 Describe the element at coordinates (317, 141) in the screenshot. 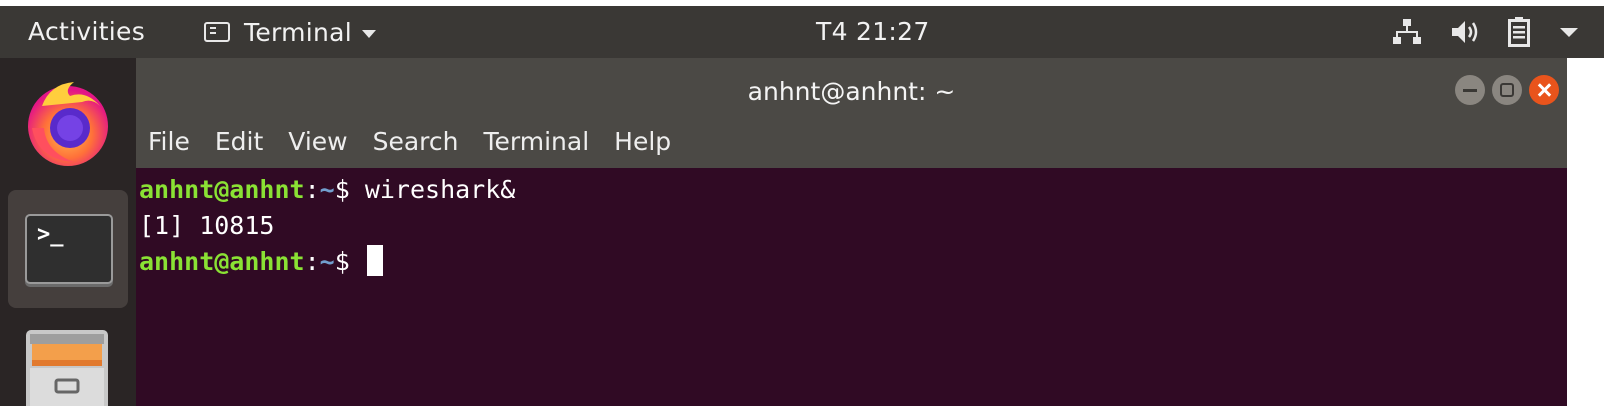

I see `menu-view: View` at that location.